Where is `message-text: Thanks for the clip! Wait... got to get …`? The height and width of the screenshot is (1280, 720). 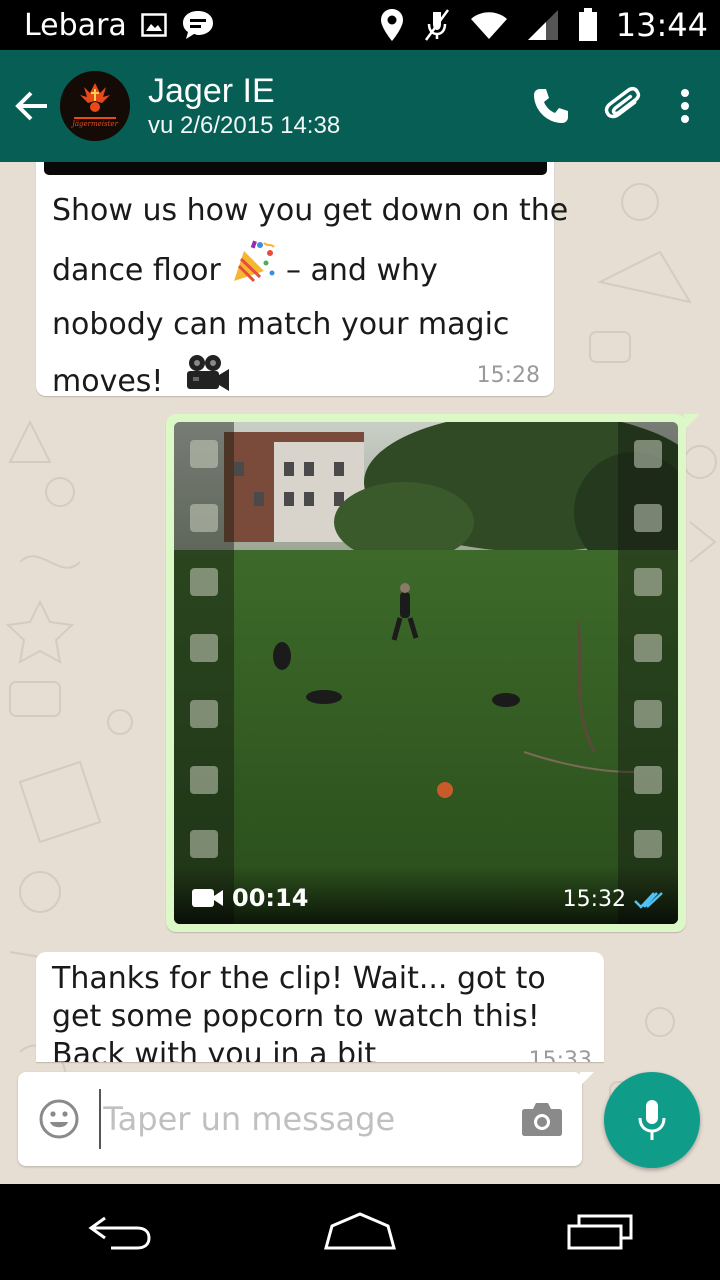
message-text: Thanks for the clip! Wait... got to get … is located at coordinates (299, 1011).